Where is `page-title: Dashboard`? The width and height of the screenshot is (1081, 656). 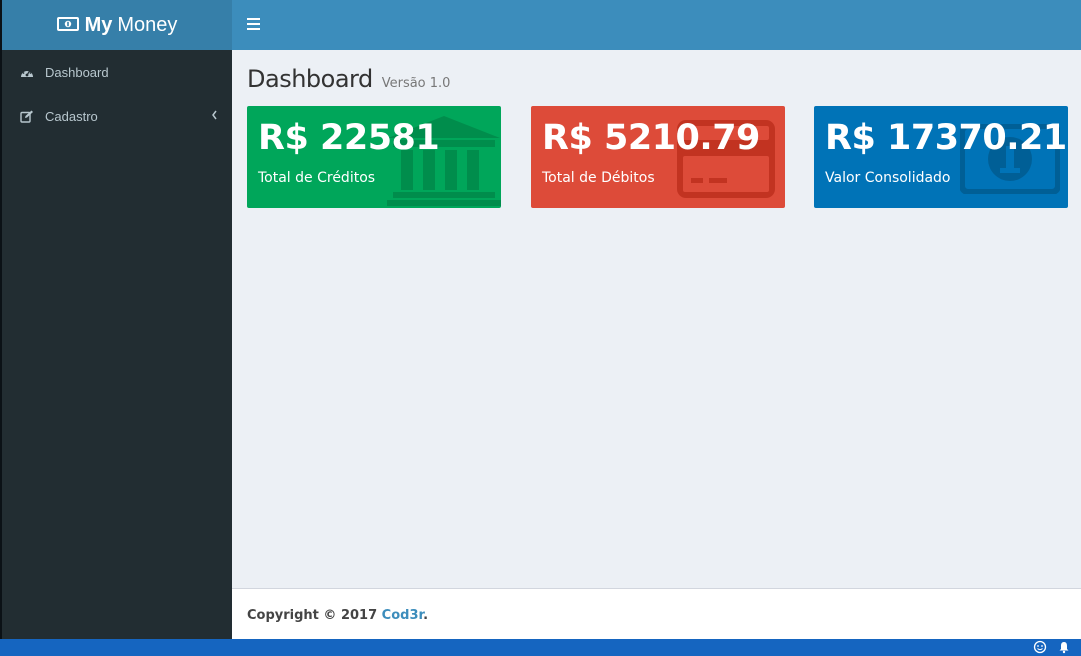
page-title: Dashboard is located at coordinates (310, 79).